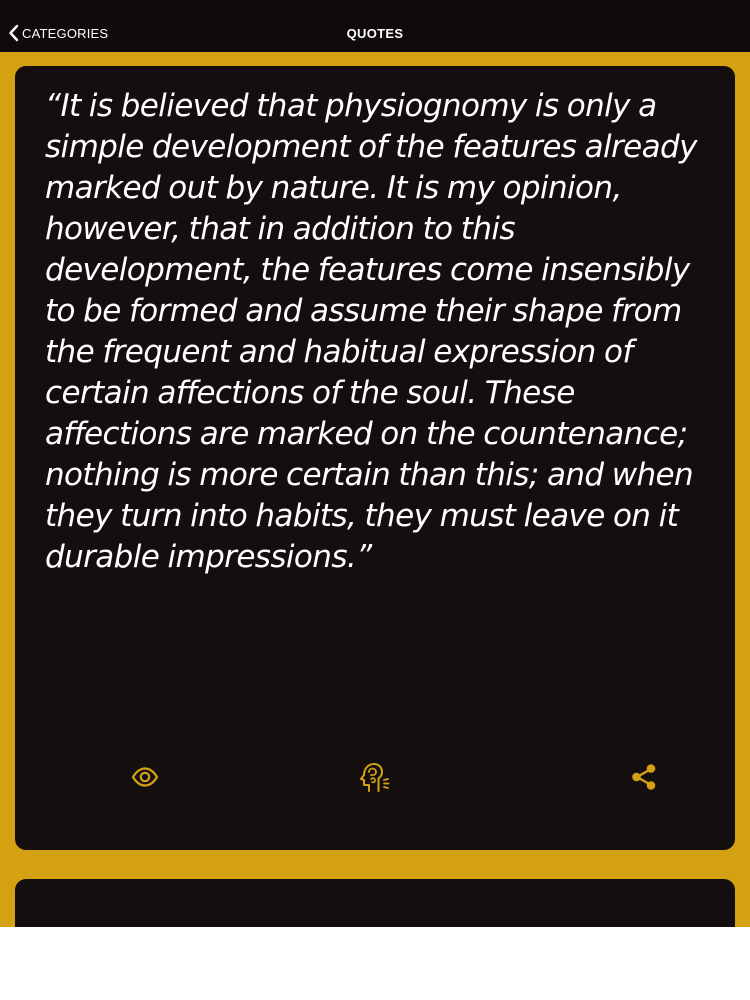 The width and height of the screenshot is (750, 1000). I want to click on speak-button, so click(374, 779).